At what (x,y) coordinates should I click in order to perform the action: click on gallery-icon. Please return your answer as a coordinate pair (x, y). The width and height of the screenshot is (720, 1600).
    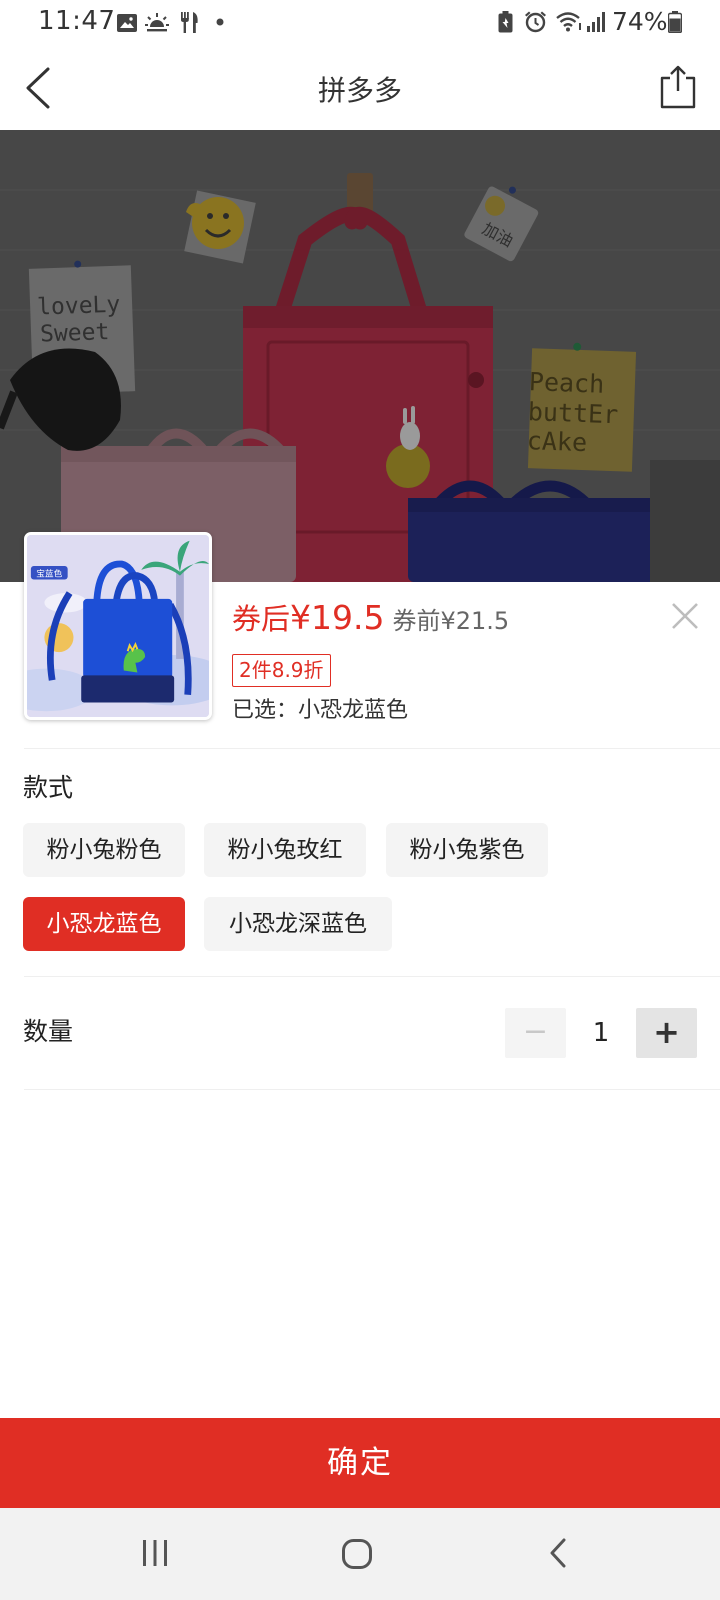
    Looking at the image, I should click on (127, 23).